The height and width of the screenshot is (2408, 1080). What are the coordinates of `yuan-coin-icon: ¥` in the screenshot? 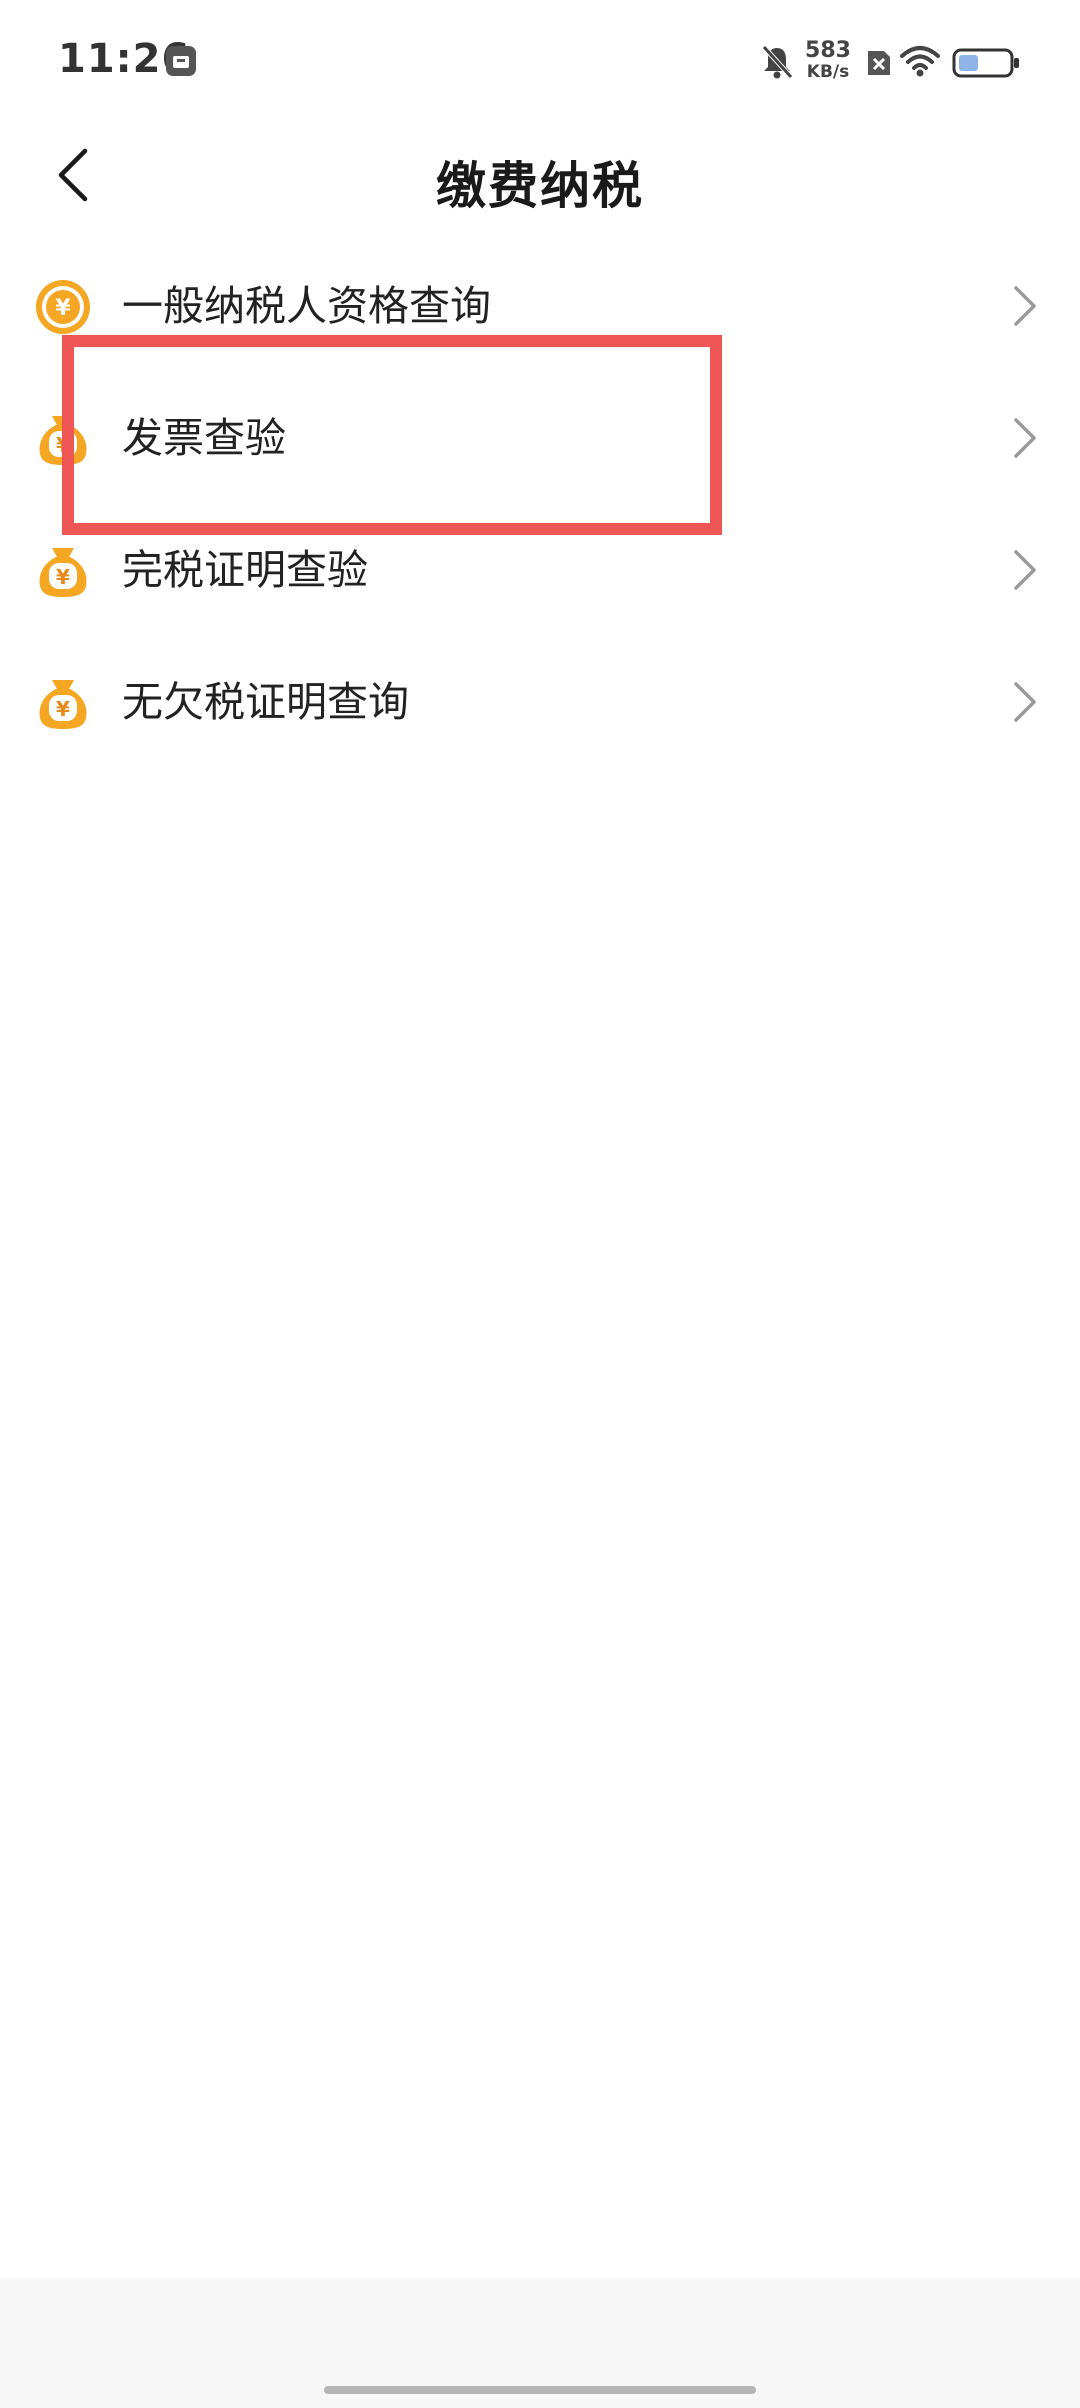 It's located at (63, 307).